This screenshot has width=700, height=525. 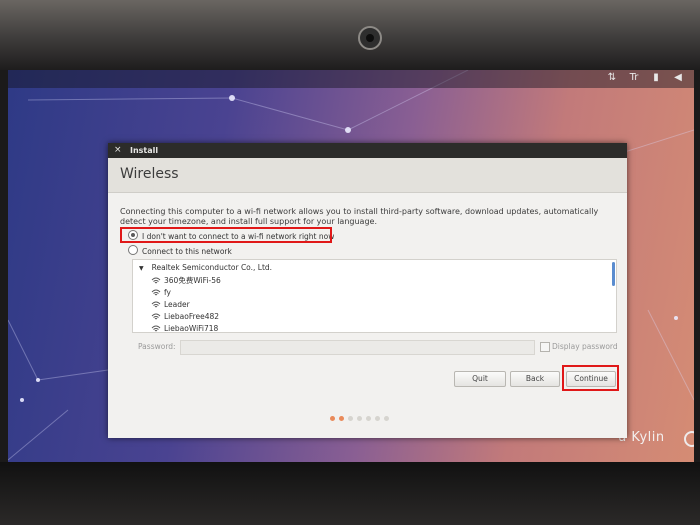 I want to click on password-label: Password:, so click(x=157, y=346).